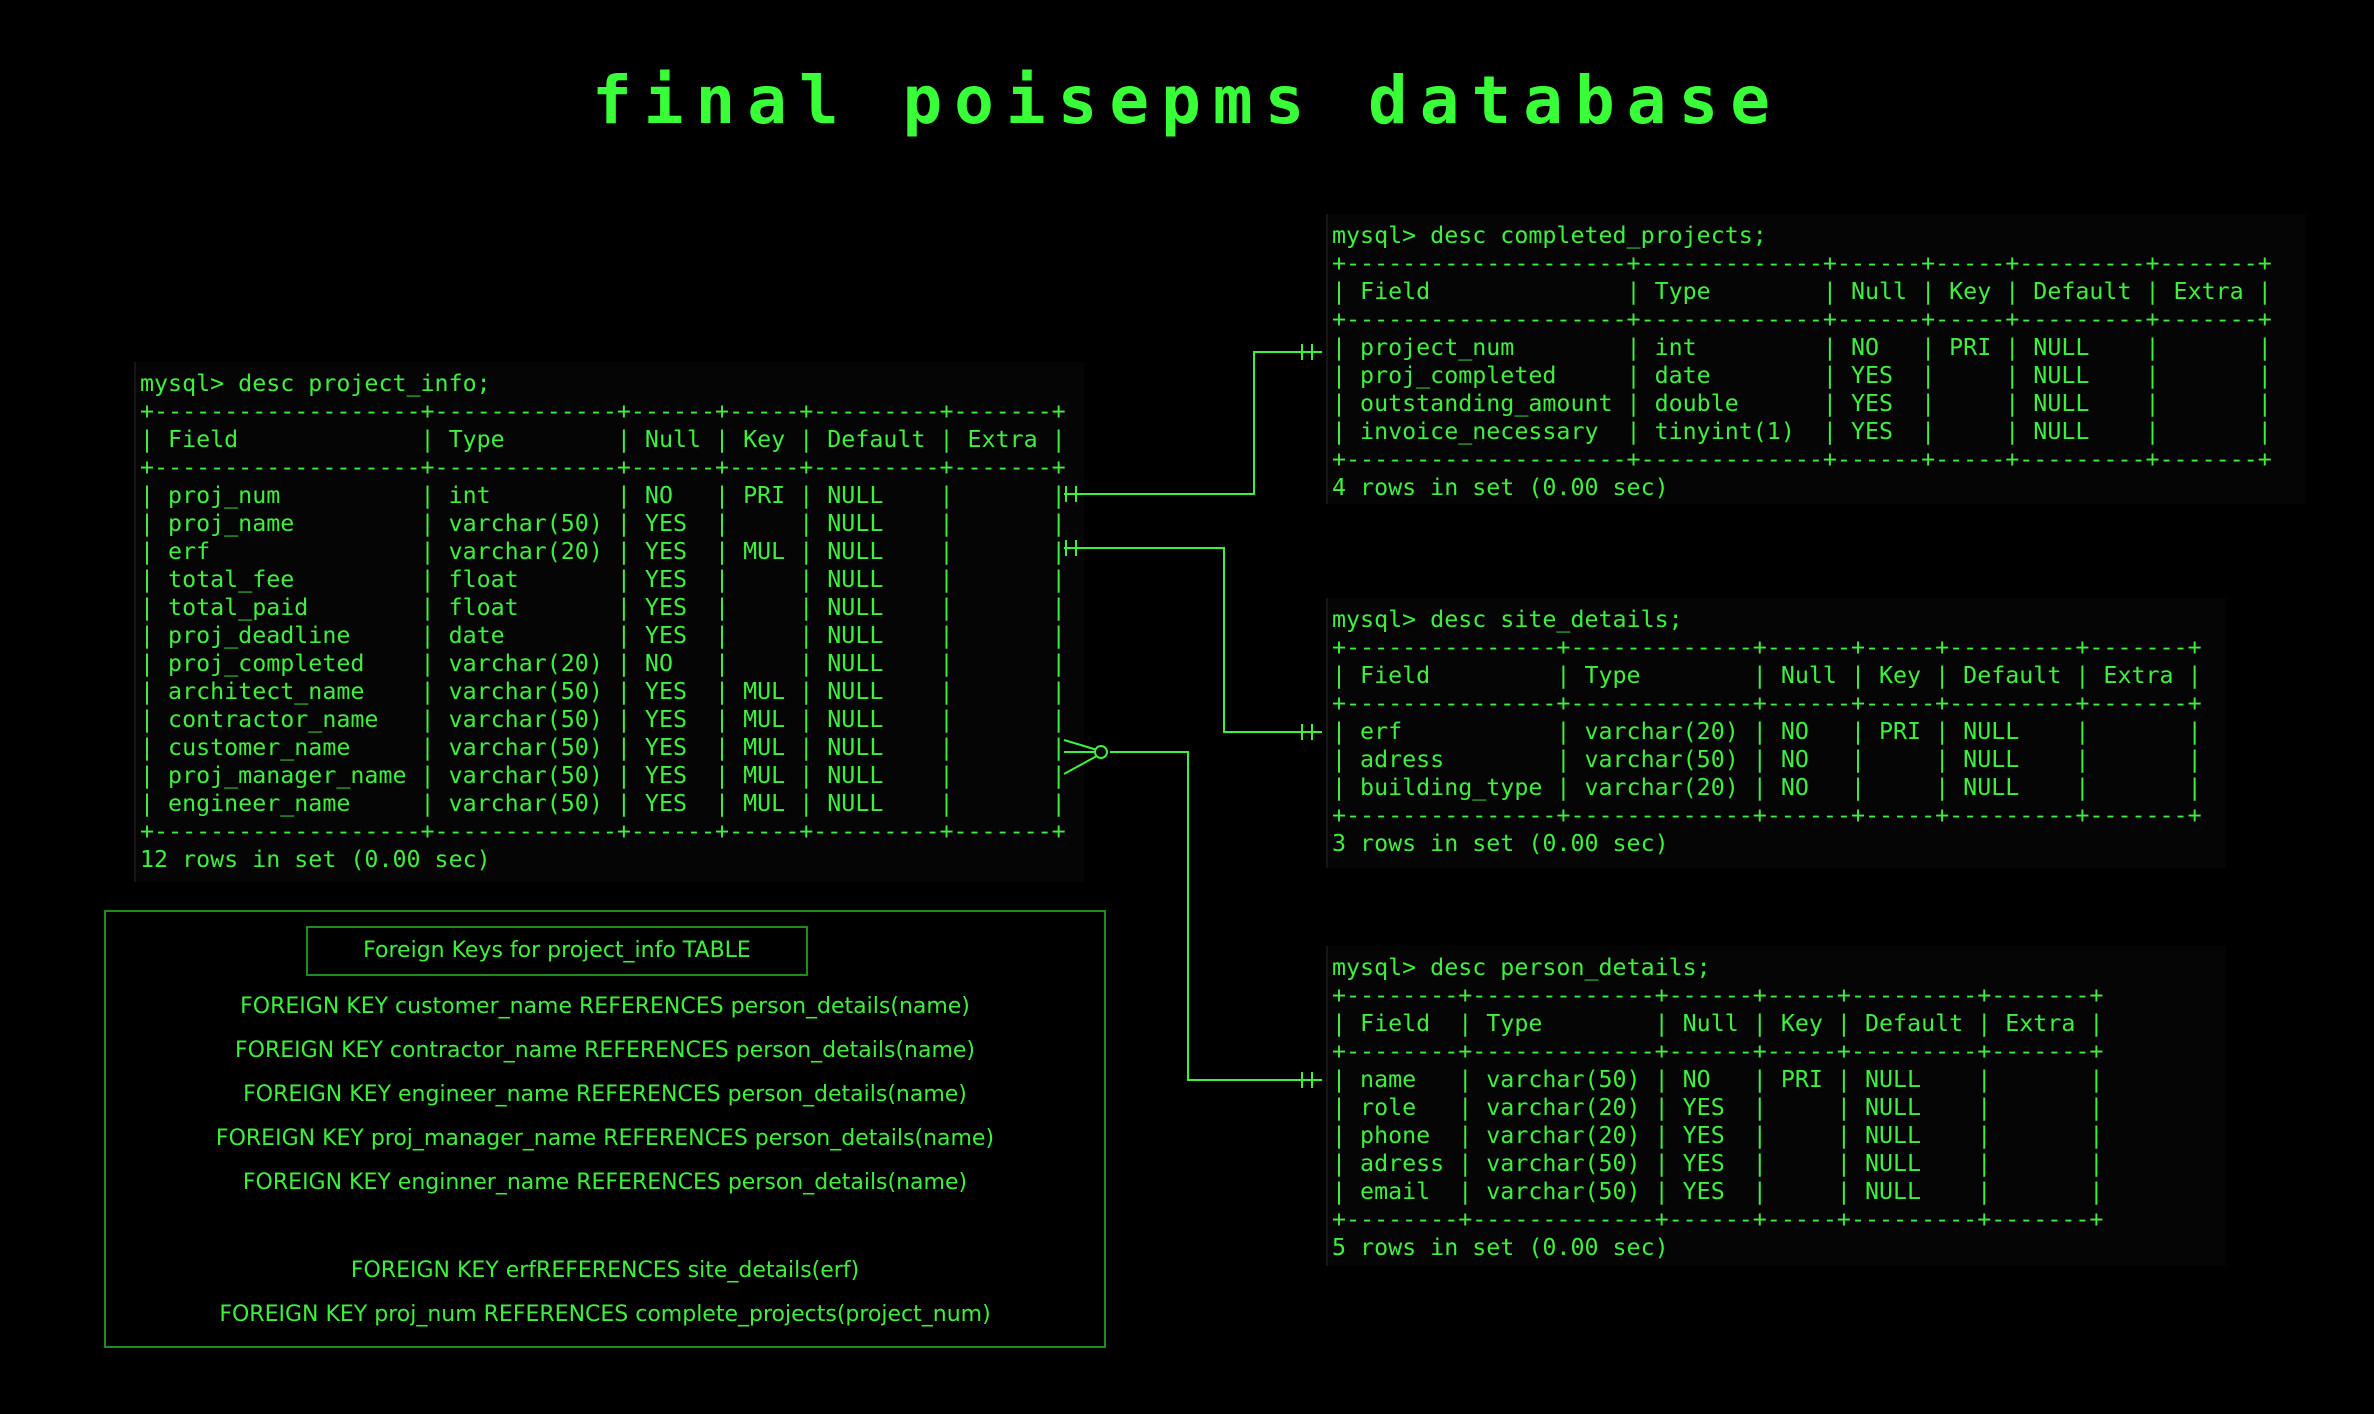 The height and width of the screenshot is (1414, 2374). What do you see at coordinates (1216, 916) in the screenshot?
I see `connector-person-to-person-details` at bounding box center [1216, 916].